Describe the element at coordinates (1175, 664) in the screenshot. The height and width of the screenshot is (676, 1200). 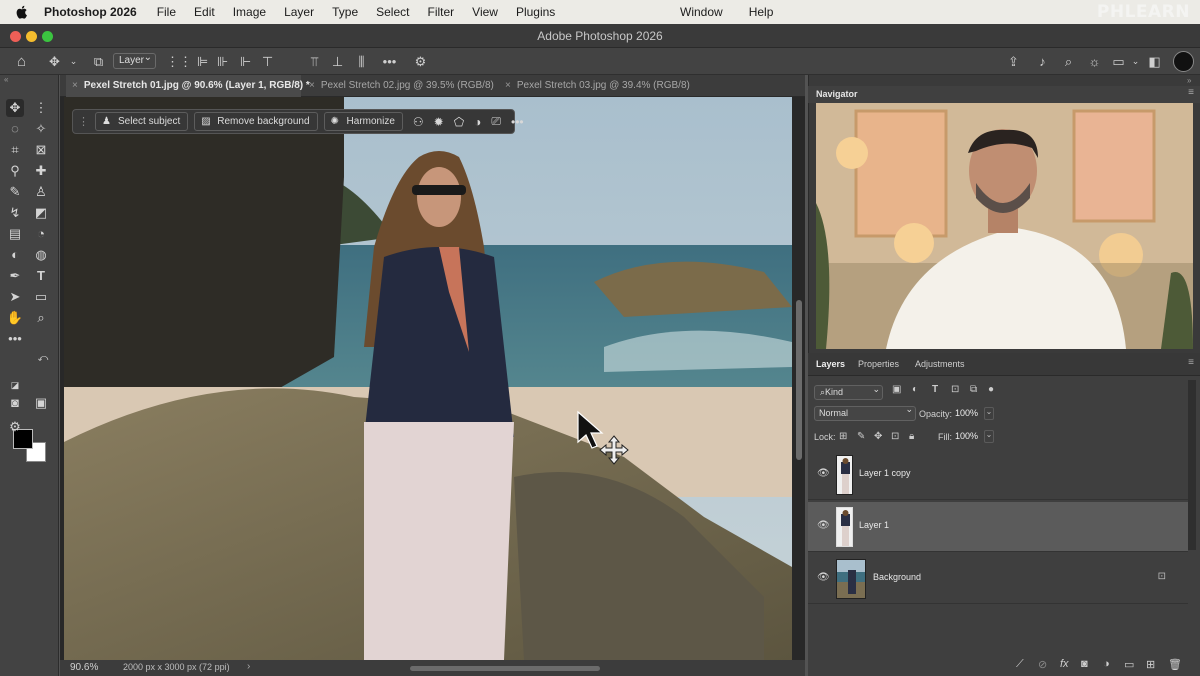
I see `trash-icon: 🗑︎` at that location.